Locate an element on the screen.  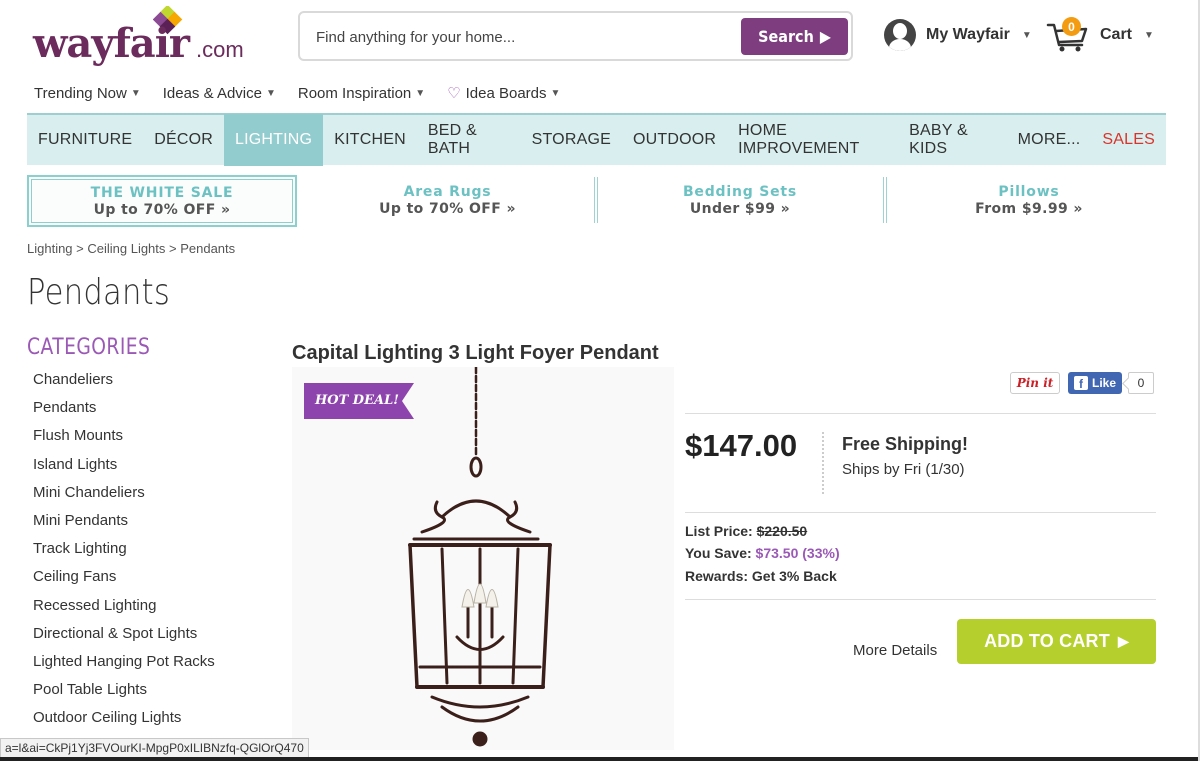
category-item: Directional & Spot Lights is located at coordinates (124, 638).